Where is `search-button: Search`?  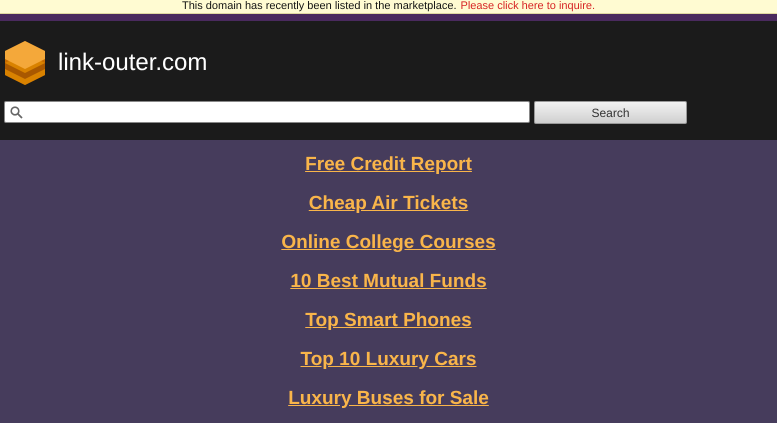
search-button: Search is located at coordinates (610, 112).